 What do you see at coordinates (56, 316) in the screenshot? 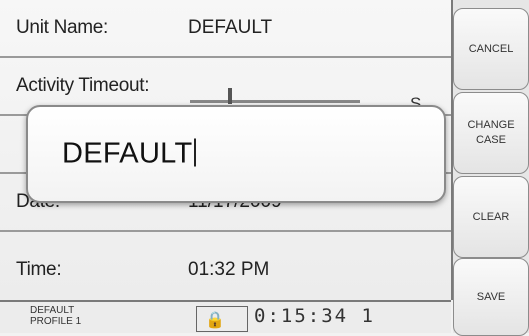
I see `profile-label: DEFAULT PROFILE 1` at bounding box center [56, 316].